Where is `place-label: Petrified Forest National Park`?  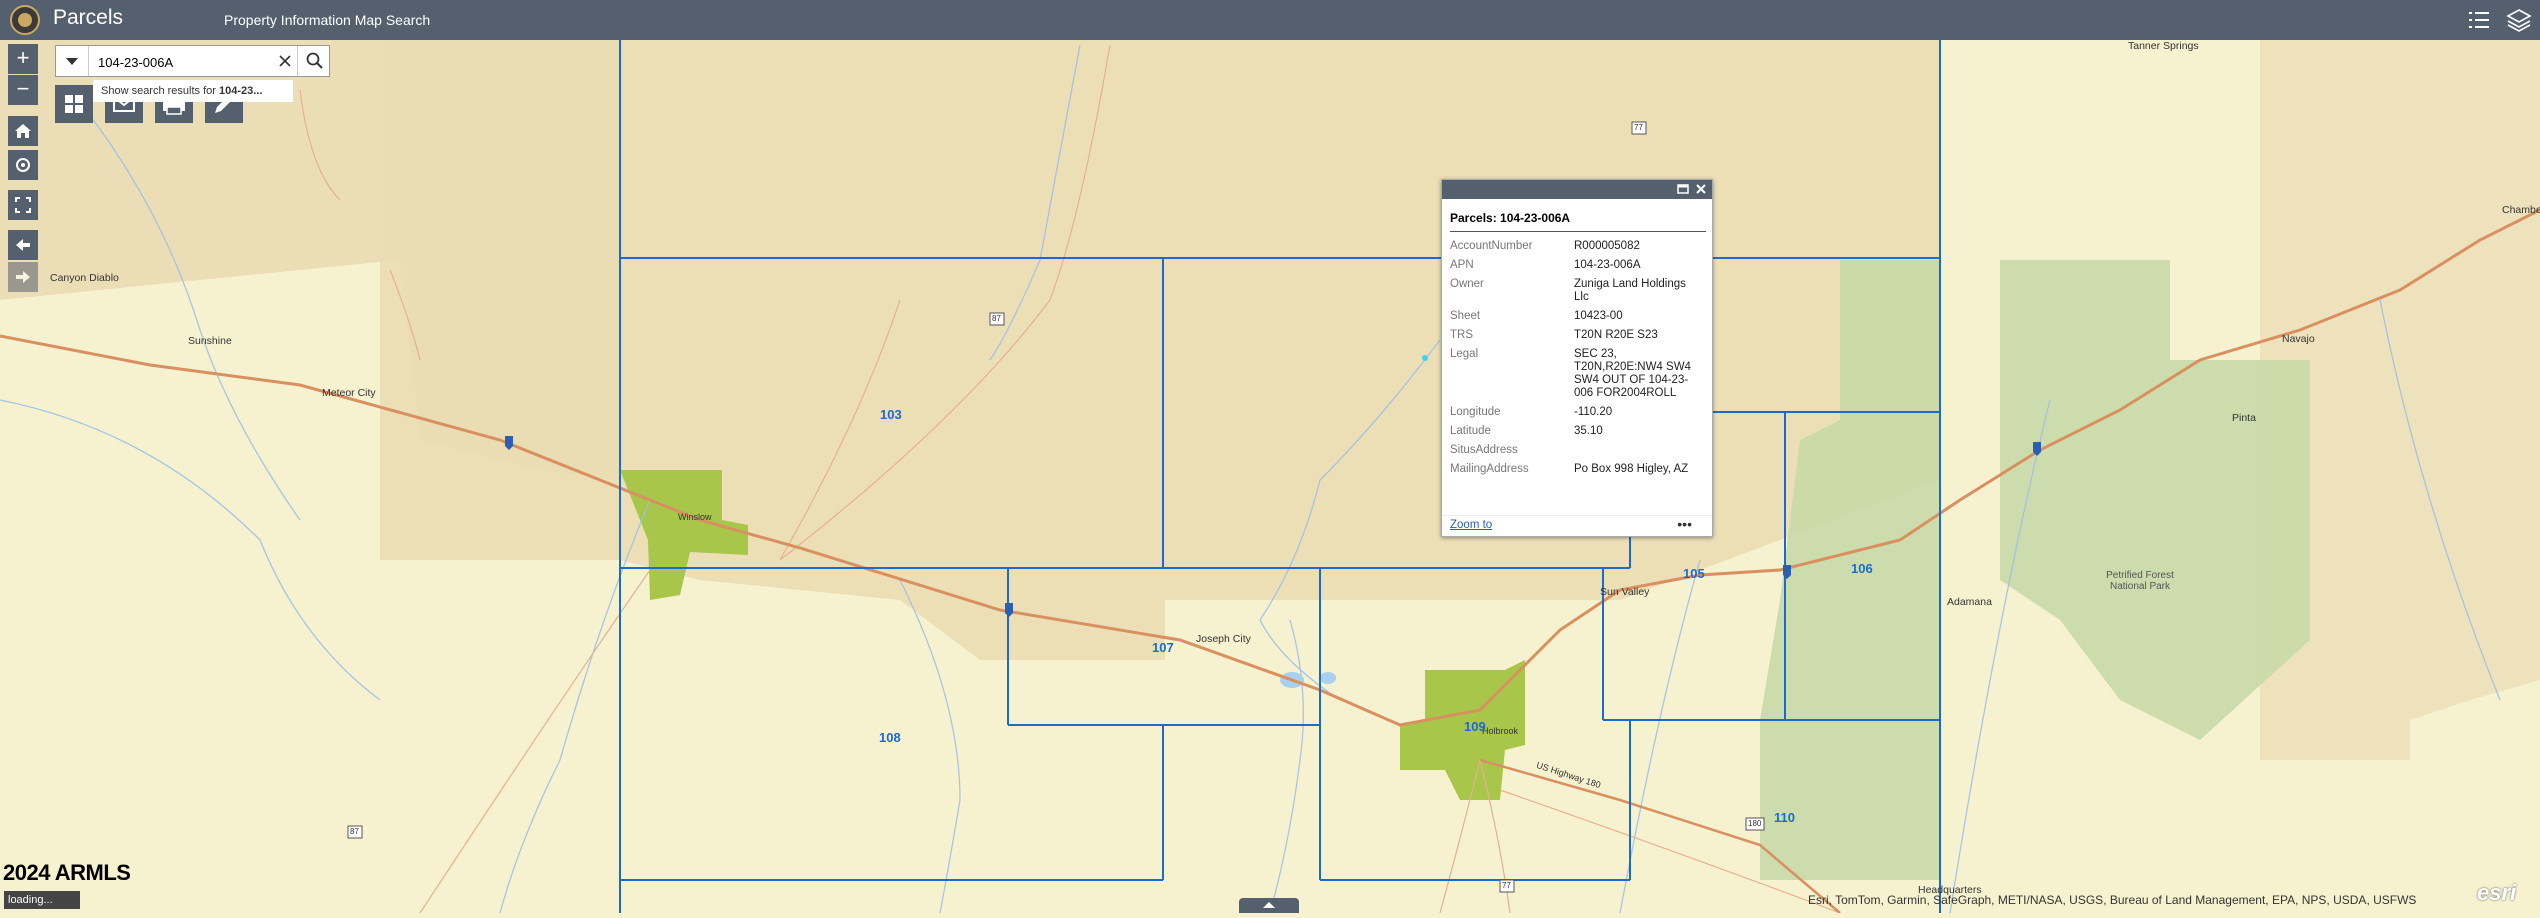
place-label: Petrified Forest National Park is located at coordinates (2140, 581).